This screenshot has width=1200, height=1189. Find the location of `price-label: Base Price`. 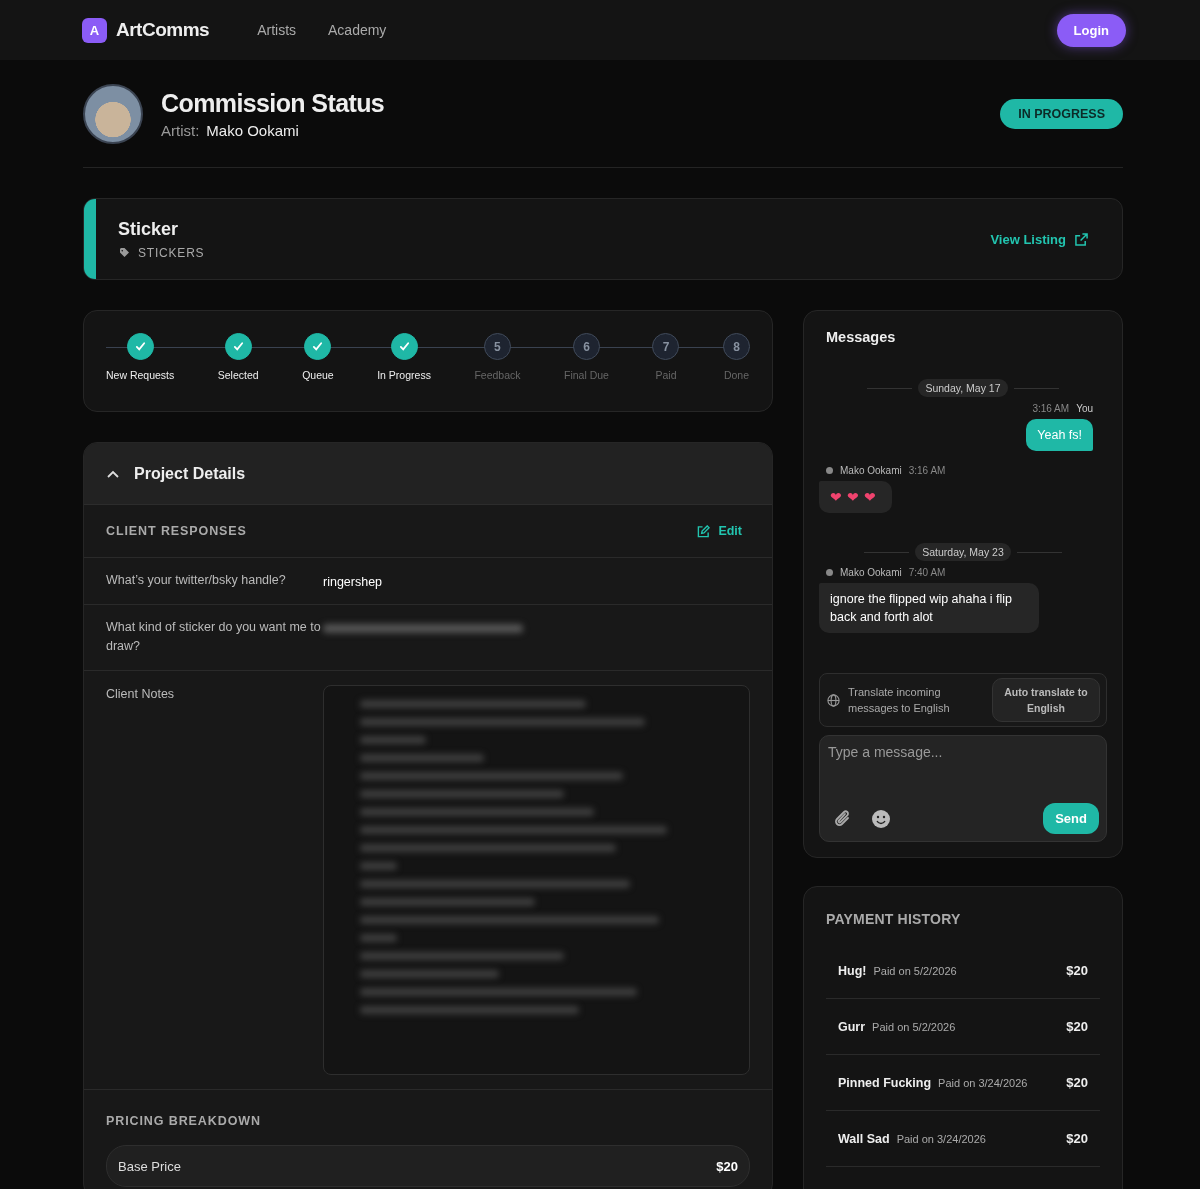

price-label: Base Price is located at coordinates (149, 1166).